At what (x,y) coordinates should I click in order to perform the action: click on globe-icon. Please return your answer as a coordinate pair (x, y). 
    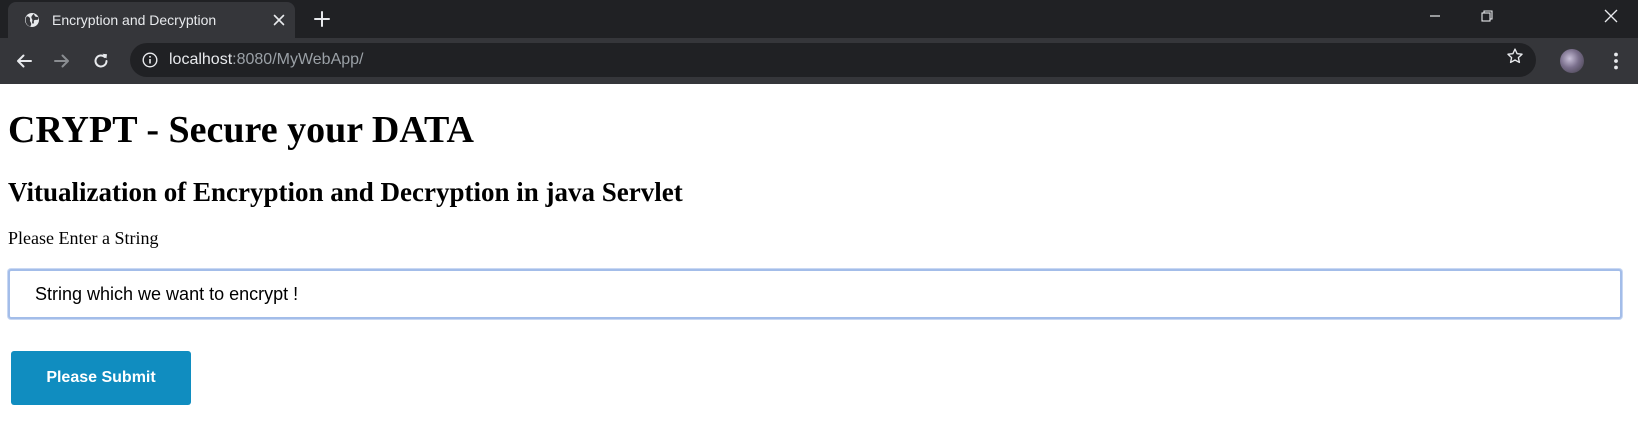
    Looking at the image, I should click on (32, 20).